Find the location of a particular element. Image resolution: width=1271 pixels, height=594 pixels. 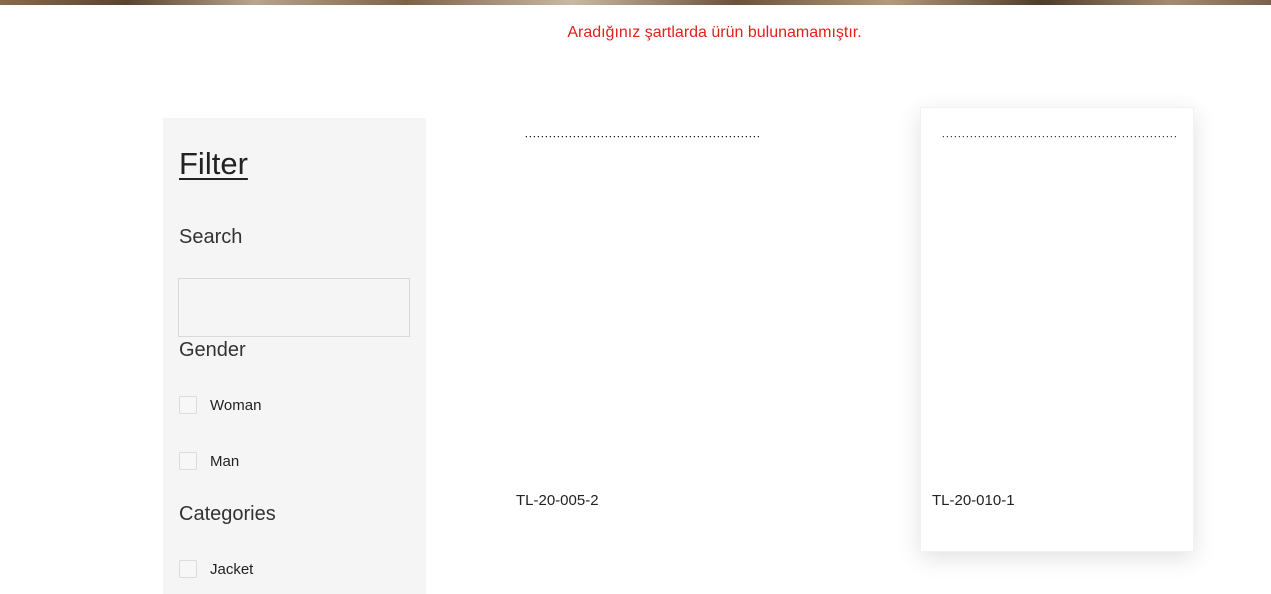

gender-option-man: Man is located at coordinates (209, 461).